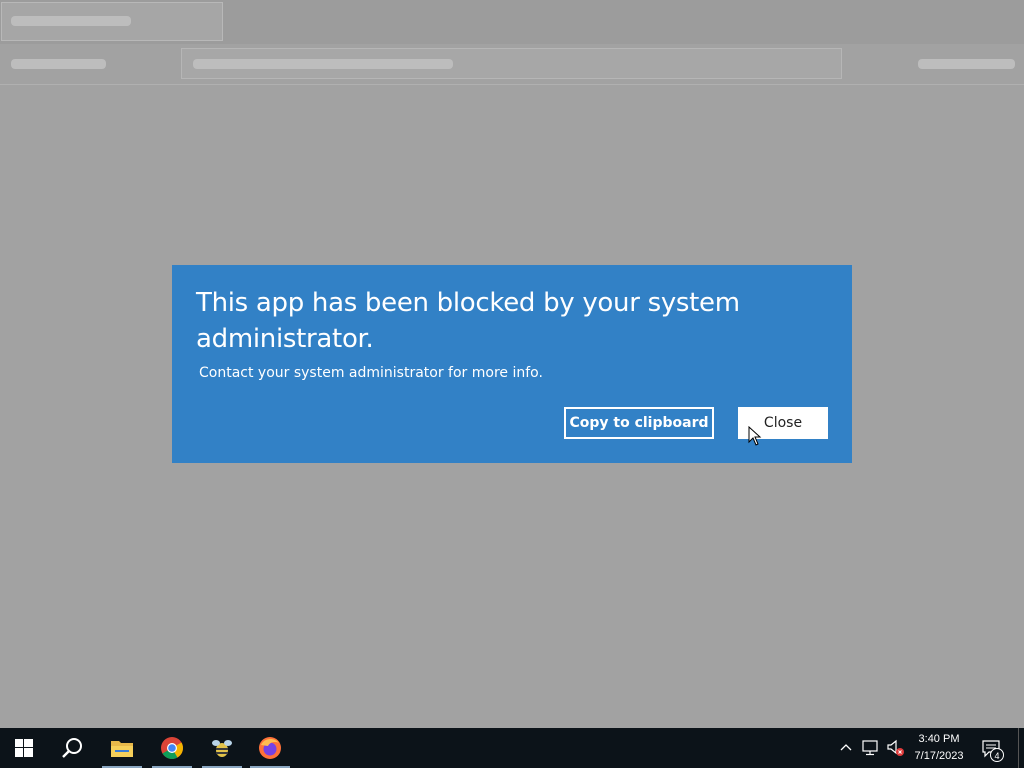  What do you see at coordinates (939, 756) in the screenshot?
I see `clock-date: 7/17/2023` at bounding box center [939, 756].